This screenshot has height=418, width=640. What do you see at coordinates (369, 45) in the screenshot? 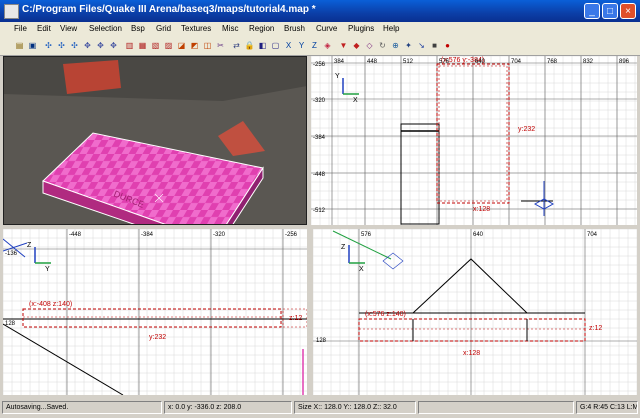
I see `patch-icon: ◇` at bounding box center [369, 45].